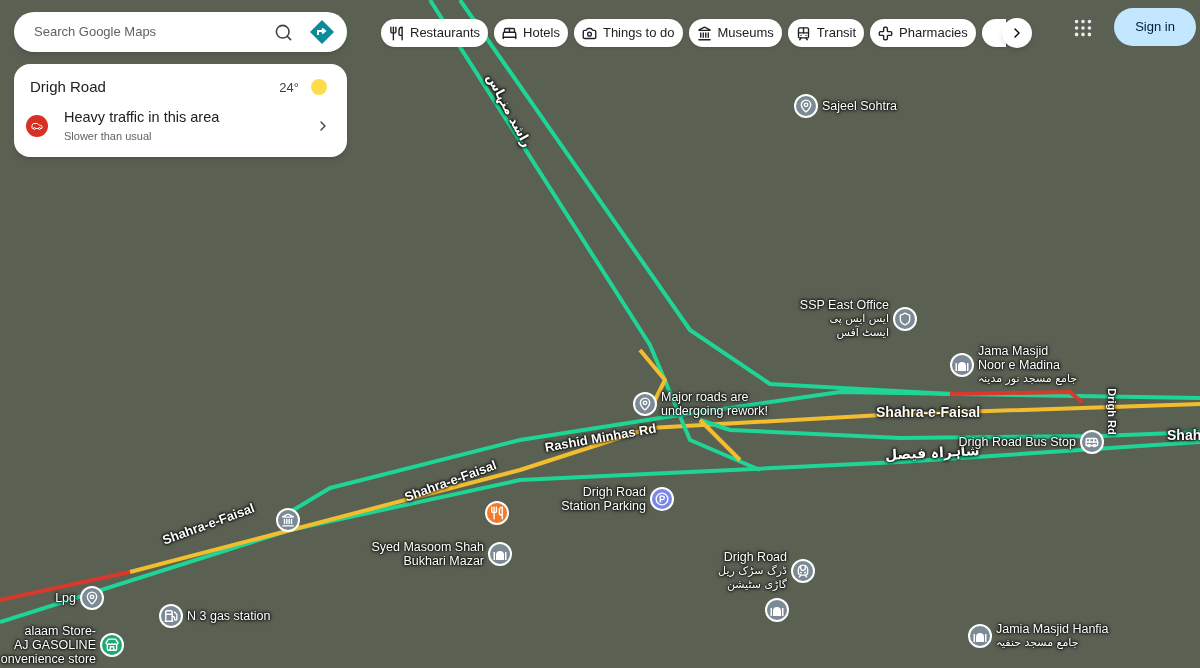  I want to click on place-label: Station Parking, so click(603, 506).